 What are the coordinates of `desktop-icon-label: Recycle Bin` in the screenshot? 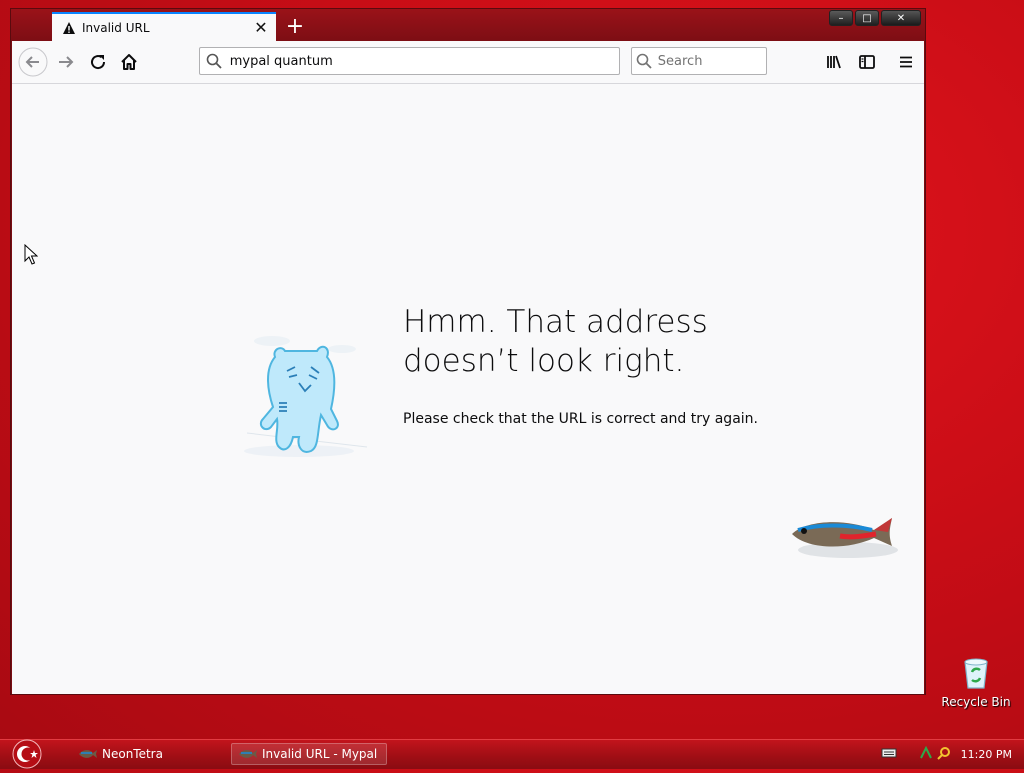 It's located at (976, 702).